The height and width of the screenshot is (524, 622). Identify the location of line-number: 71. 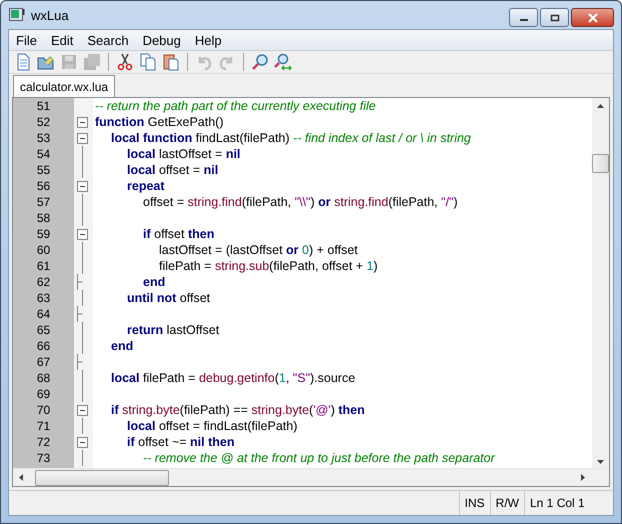
(44, 426).